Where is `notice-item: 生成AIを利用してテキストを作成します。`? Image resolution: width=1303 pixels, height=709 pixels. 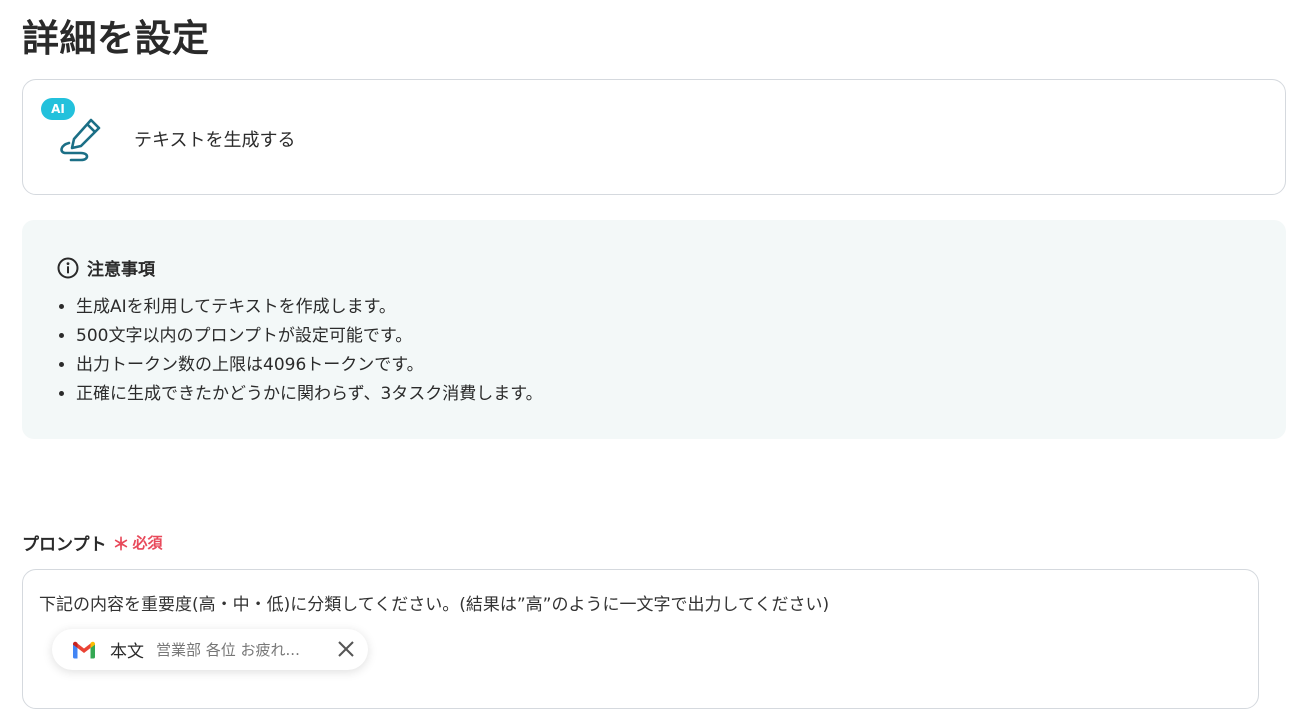 notice-item: 生成AIを利用してテキストを作成します。 is located at coordinates (309, 307).